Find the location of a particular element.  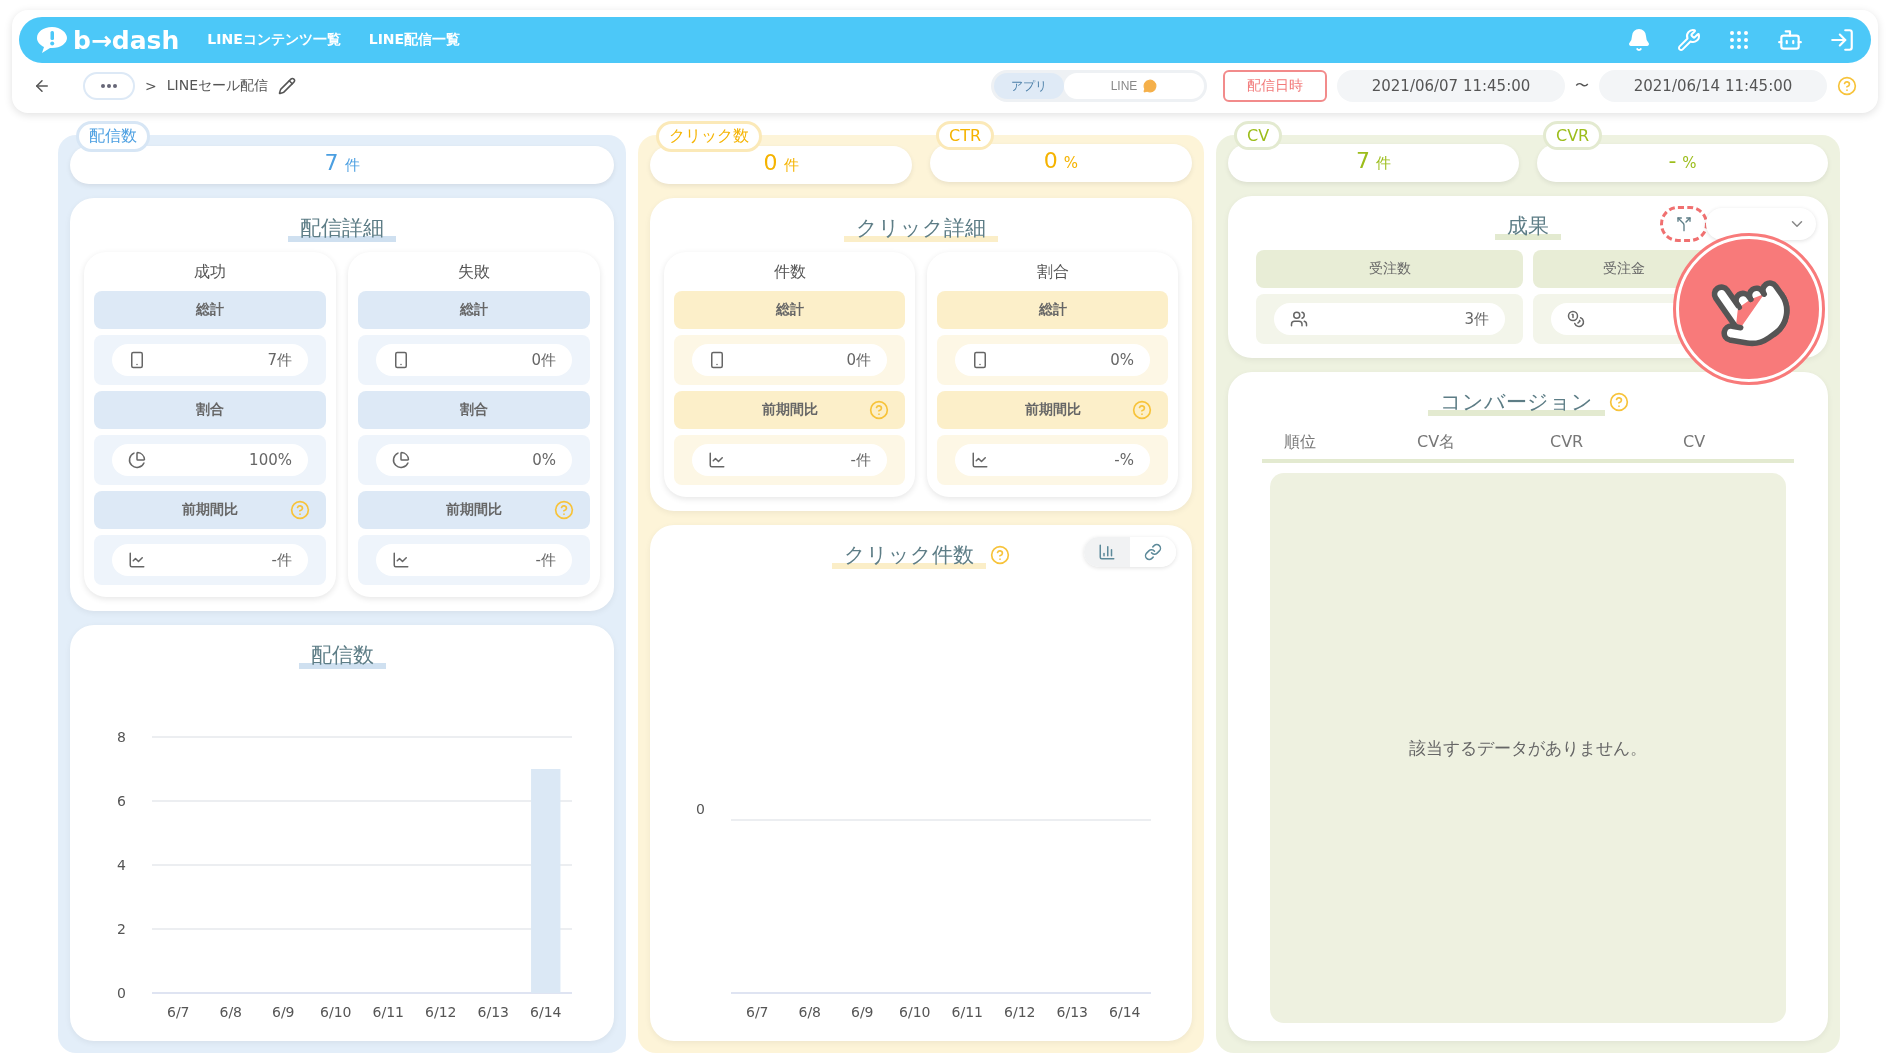

coins-icon is located at coordinates (1576, 319).